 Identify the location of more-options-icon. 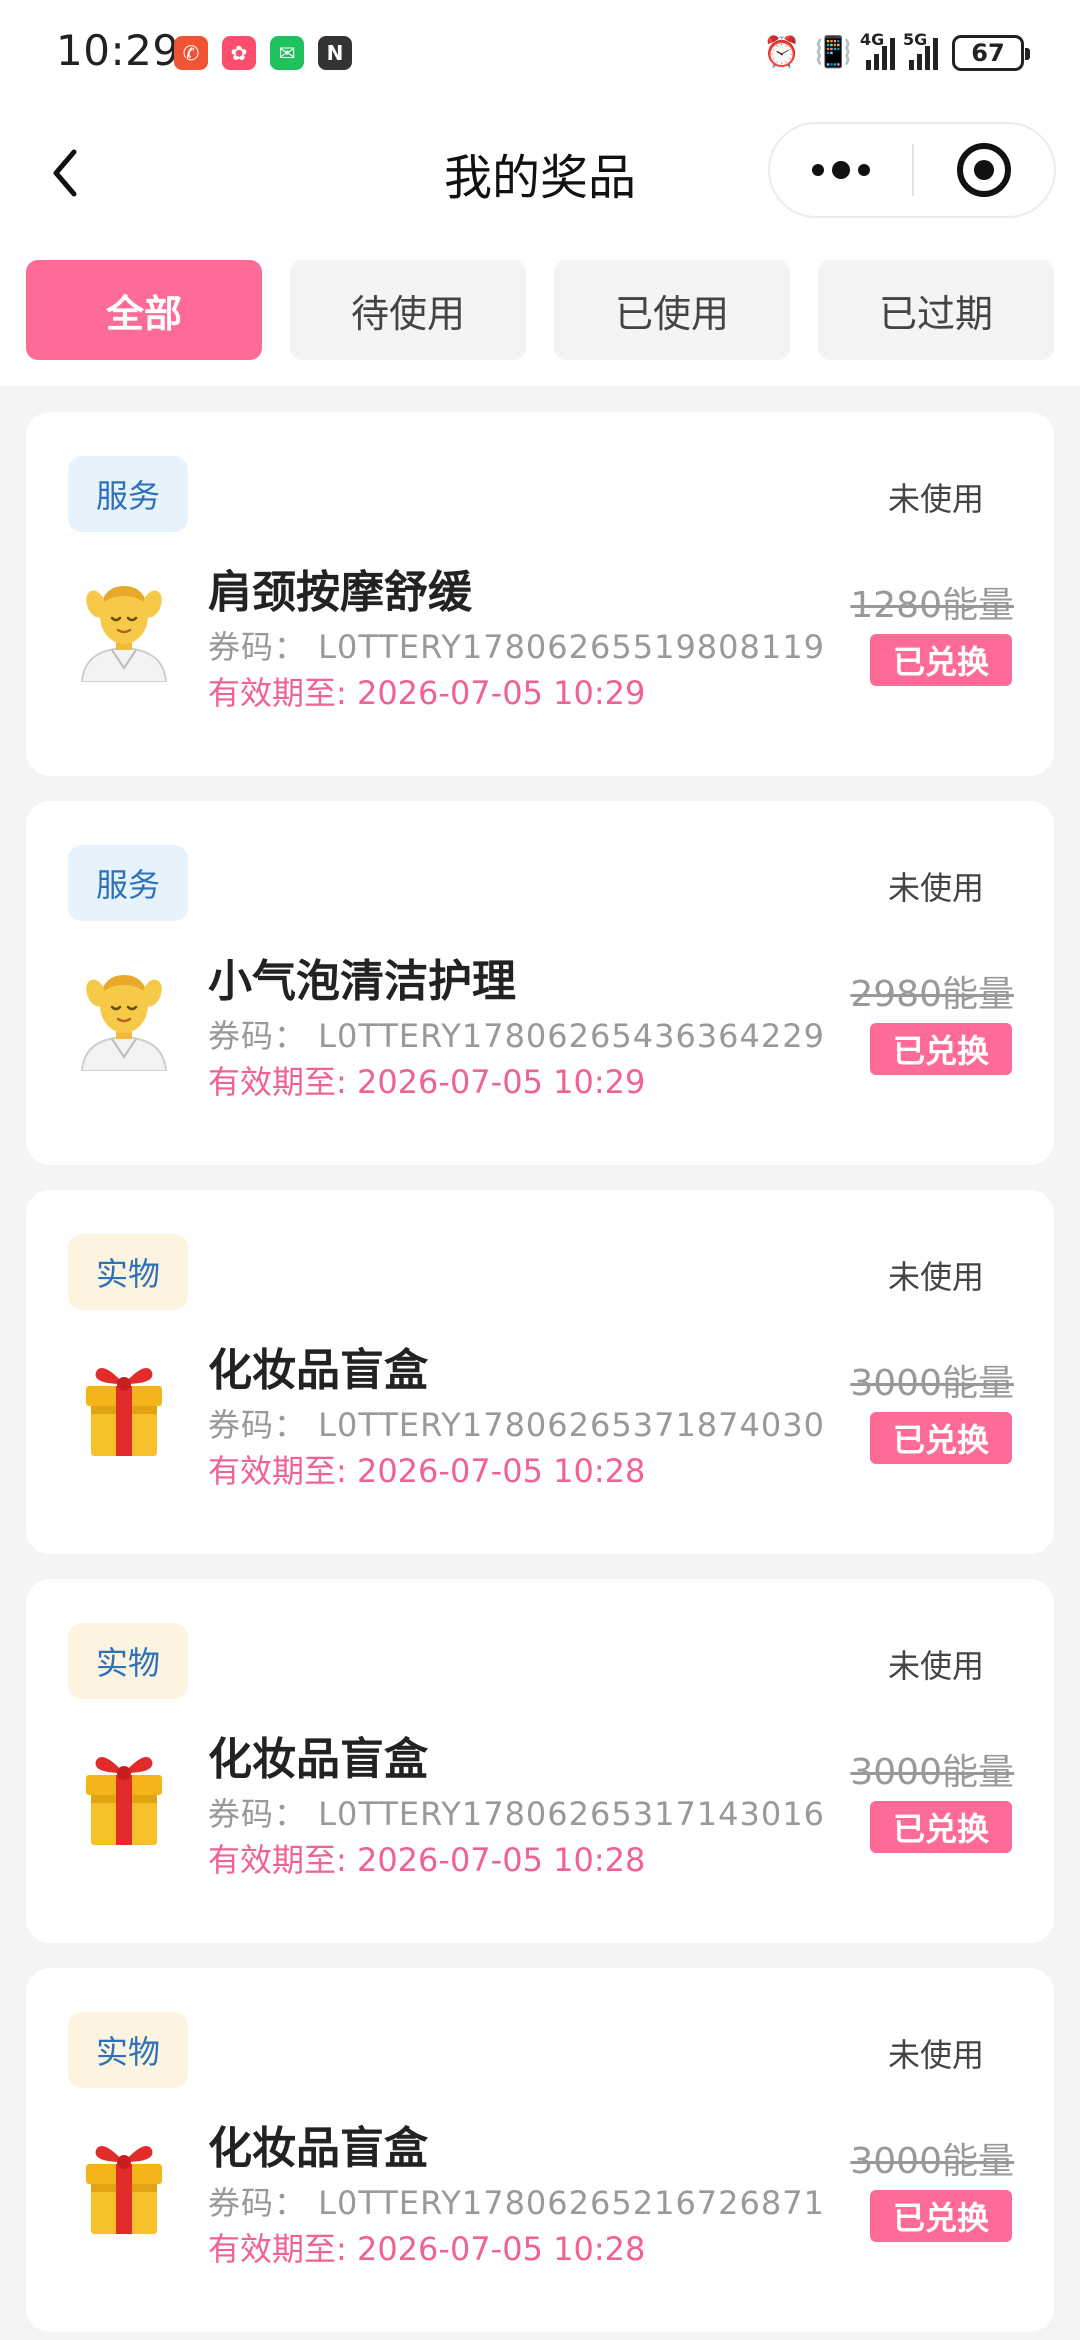
(841, 170).